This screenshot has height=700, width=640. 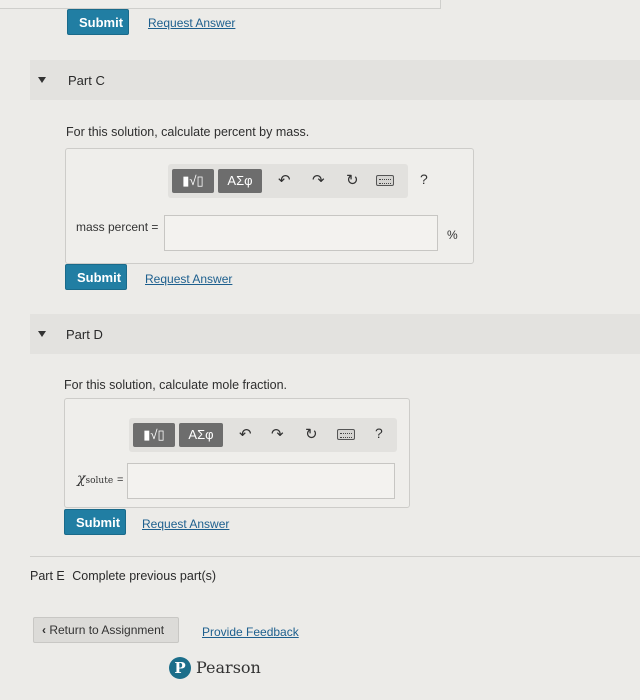 What do you see at coordinates (188, 279) in the screenshot?
I see `request-answer-link-part-c: Request Answer` at bounding box center [188, 279].